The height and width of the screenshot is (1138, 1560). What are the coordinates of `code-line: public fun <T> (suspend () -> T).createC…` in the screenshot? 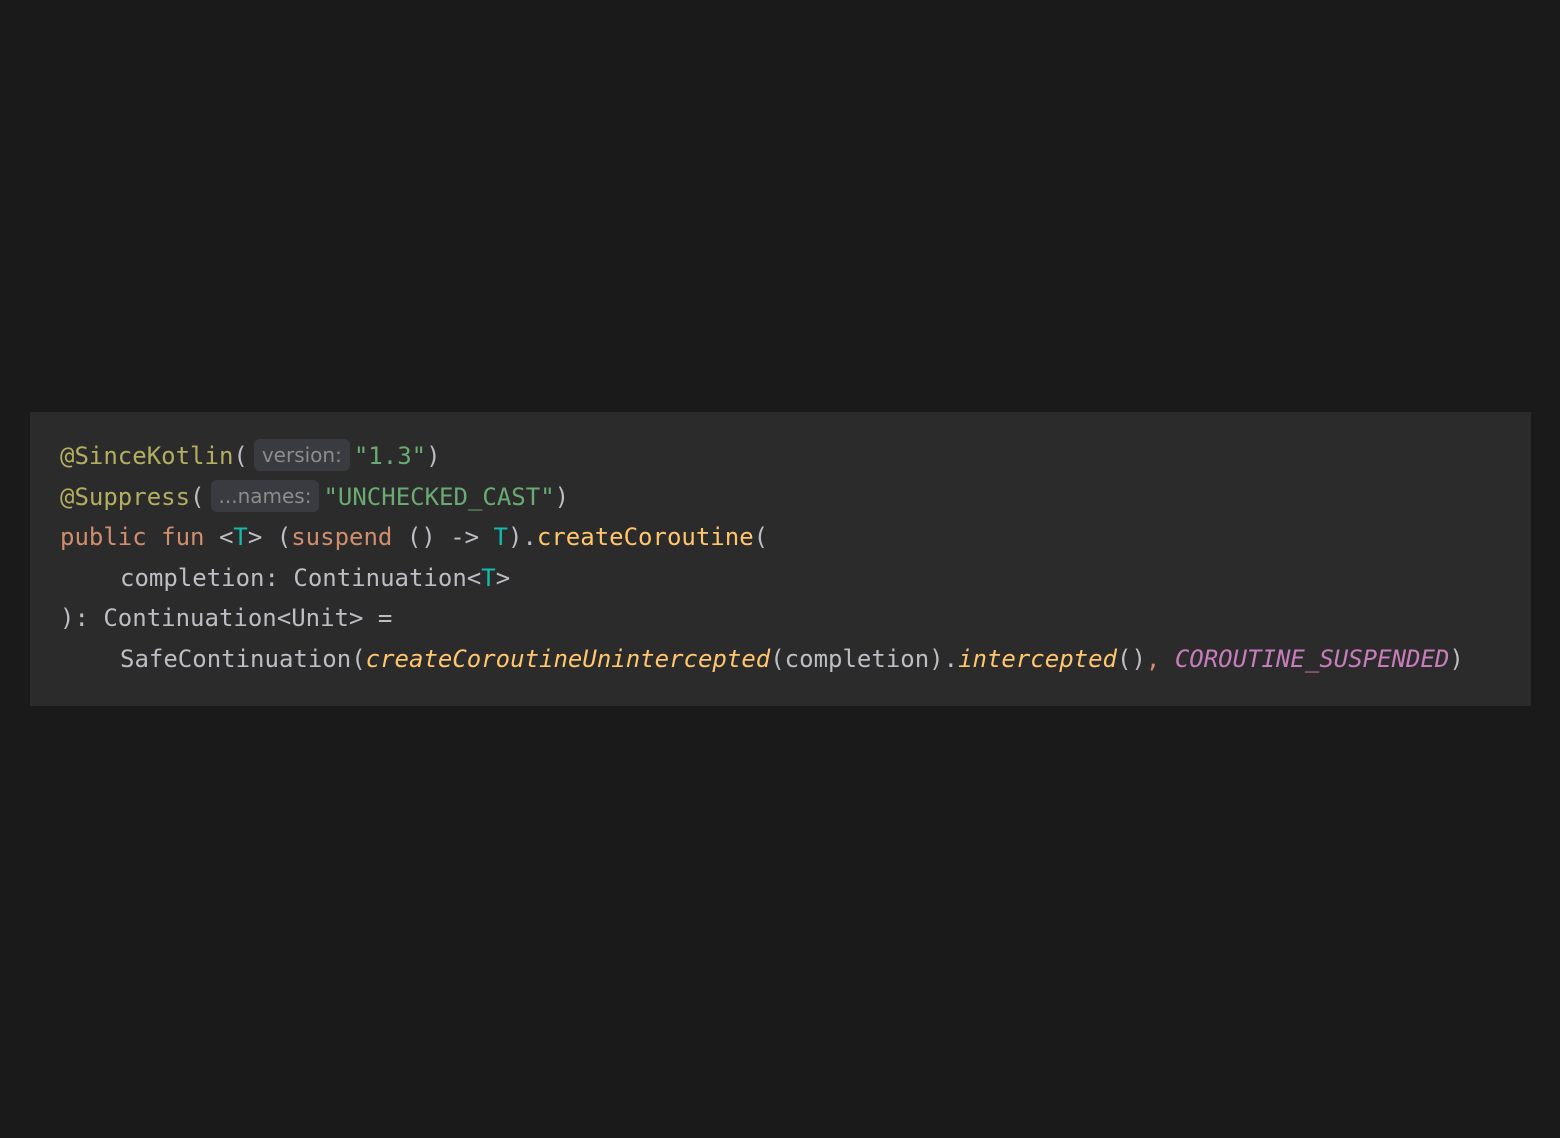 It's located at (795, 537).